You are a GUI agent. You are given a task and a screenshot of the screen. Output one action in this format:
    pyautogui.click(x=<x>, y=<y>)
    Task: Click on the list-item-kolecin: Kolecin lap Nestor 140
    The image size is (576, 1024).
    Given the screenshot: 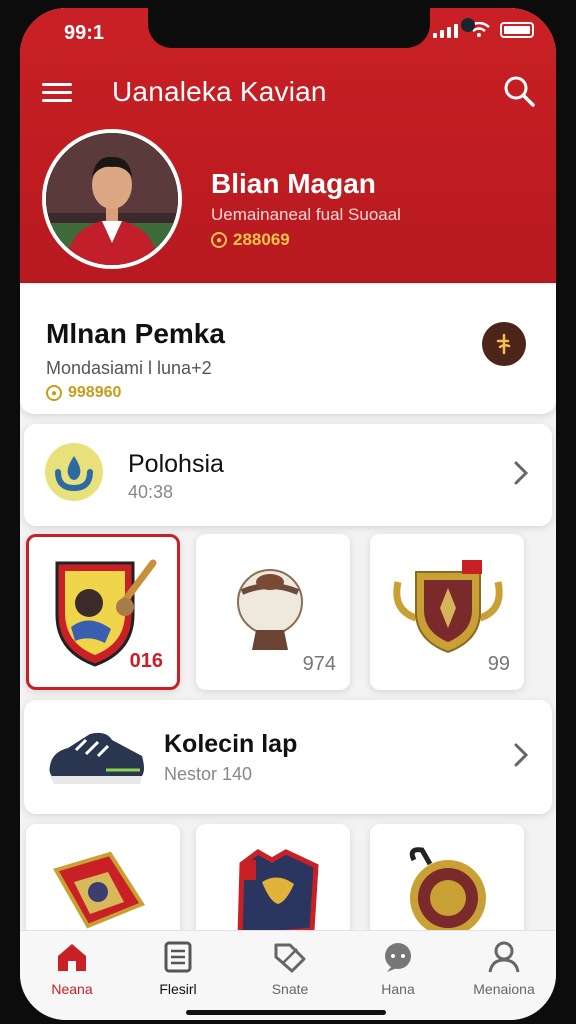 What is the action you would take?
    pyautogui.click(x=288, y=757)
    